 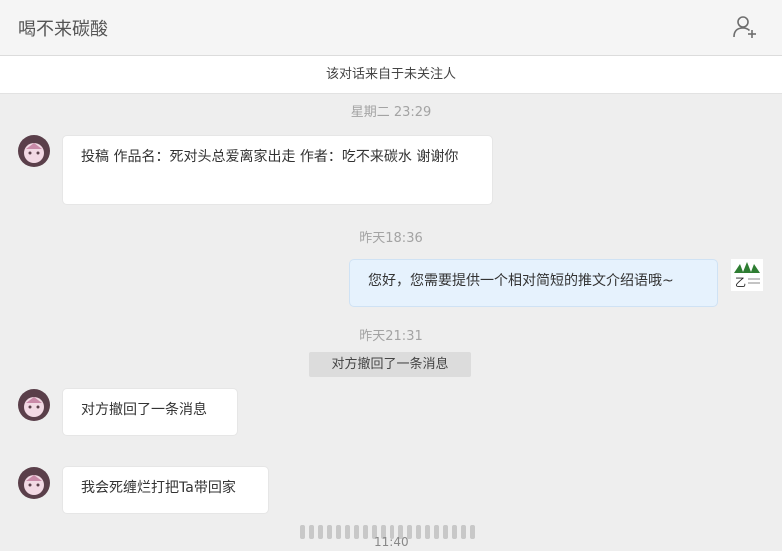 What do you see at coordinates (391, 28) in the screenshot?
I see `chat-header: 喝不来碳酸` at bounding box center [391, 28].